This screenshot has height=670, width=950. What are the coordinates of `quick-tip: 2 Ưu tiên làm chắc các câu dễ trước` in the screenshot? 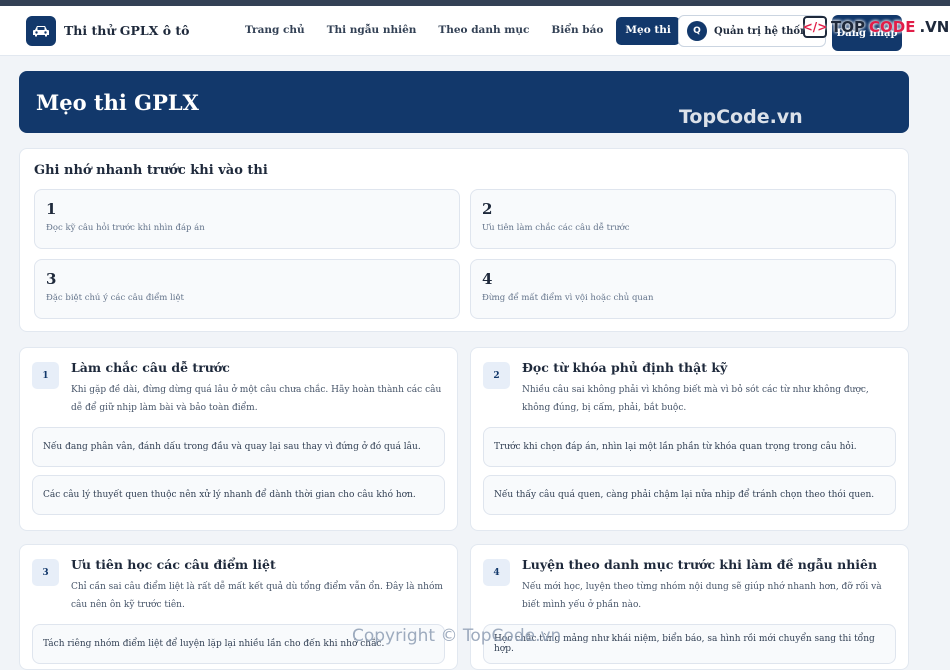 It's located at (683, 219).